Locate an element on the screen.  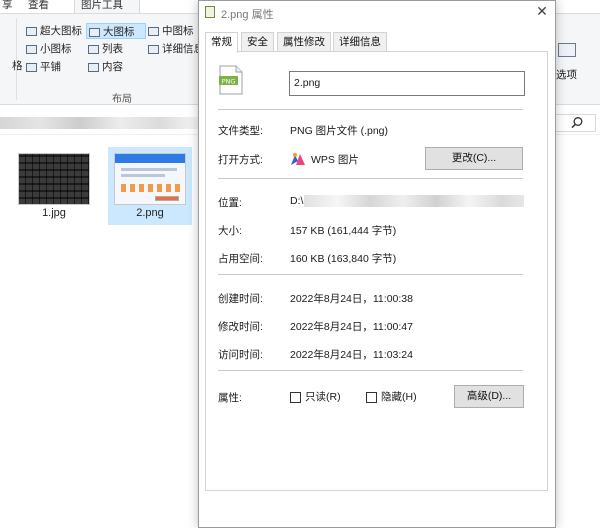
extra-large-icons-icon is located at coordinates (31, 31).